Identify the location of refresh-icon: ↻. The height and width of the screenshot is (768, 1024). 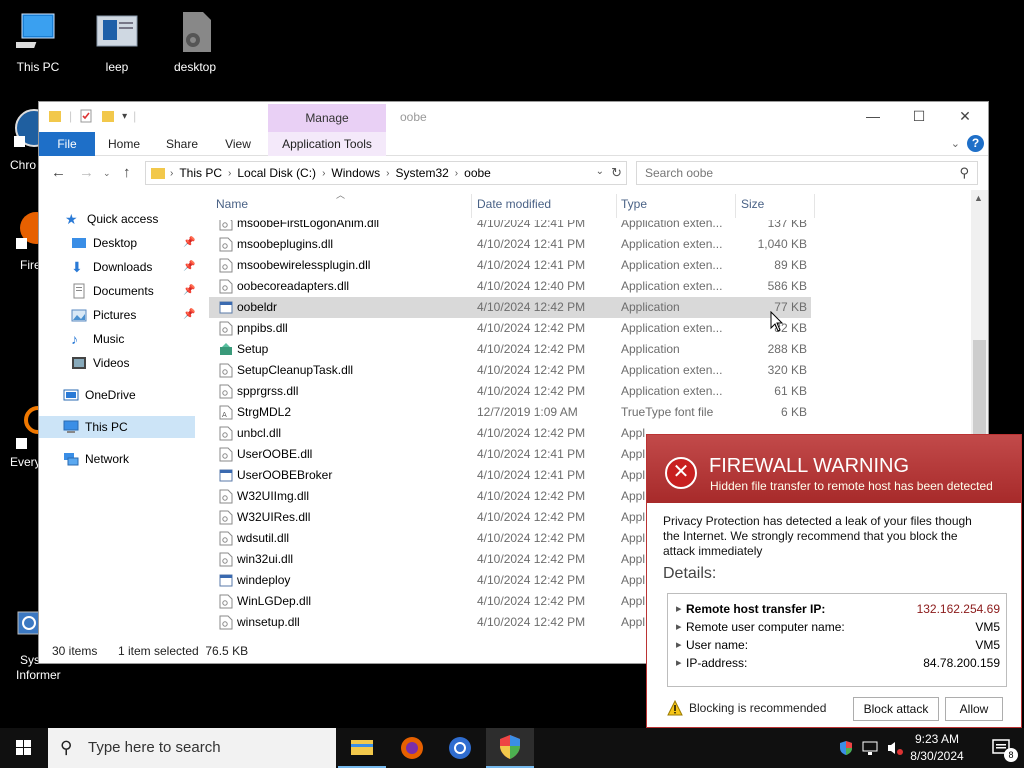
(616, 173).